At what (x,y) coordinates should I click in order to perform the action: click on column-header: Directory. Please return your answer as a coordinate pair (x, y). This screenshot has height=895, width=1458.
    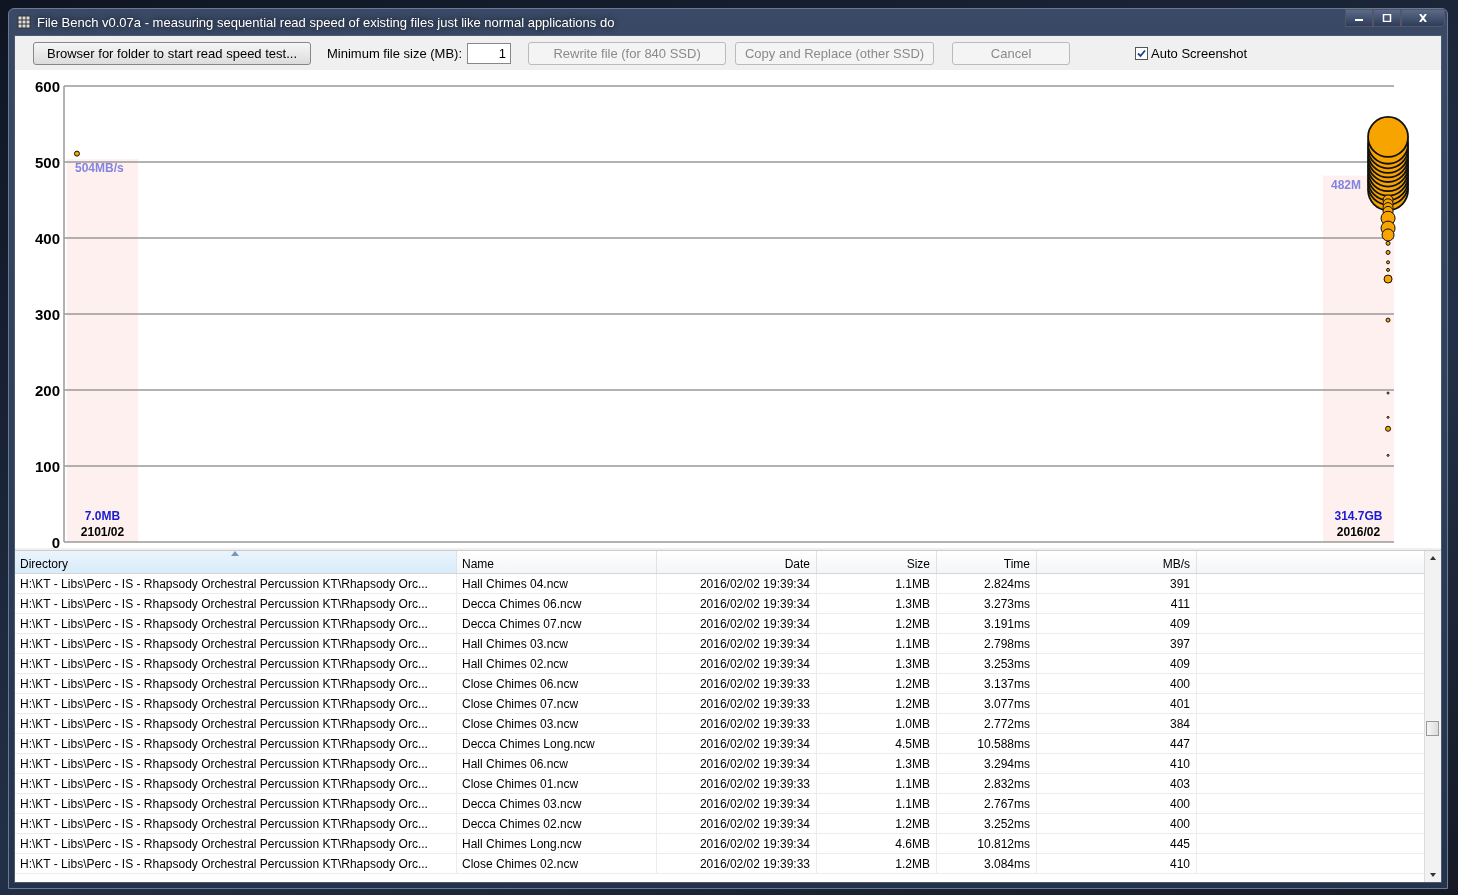
    Looking at the image, I should click on (236, 562).